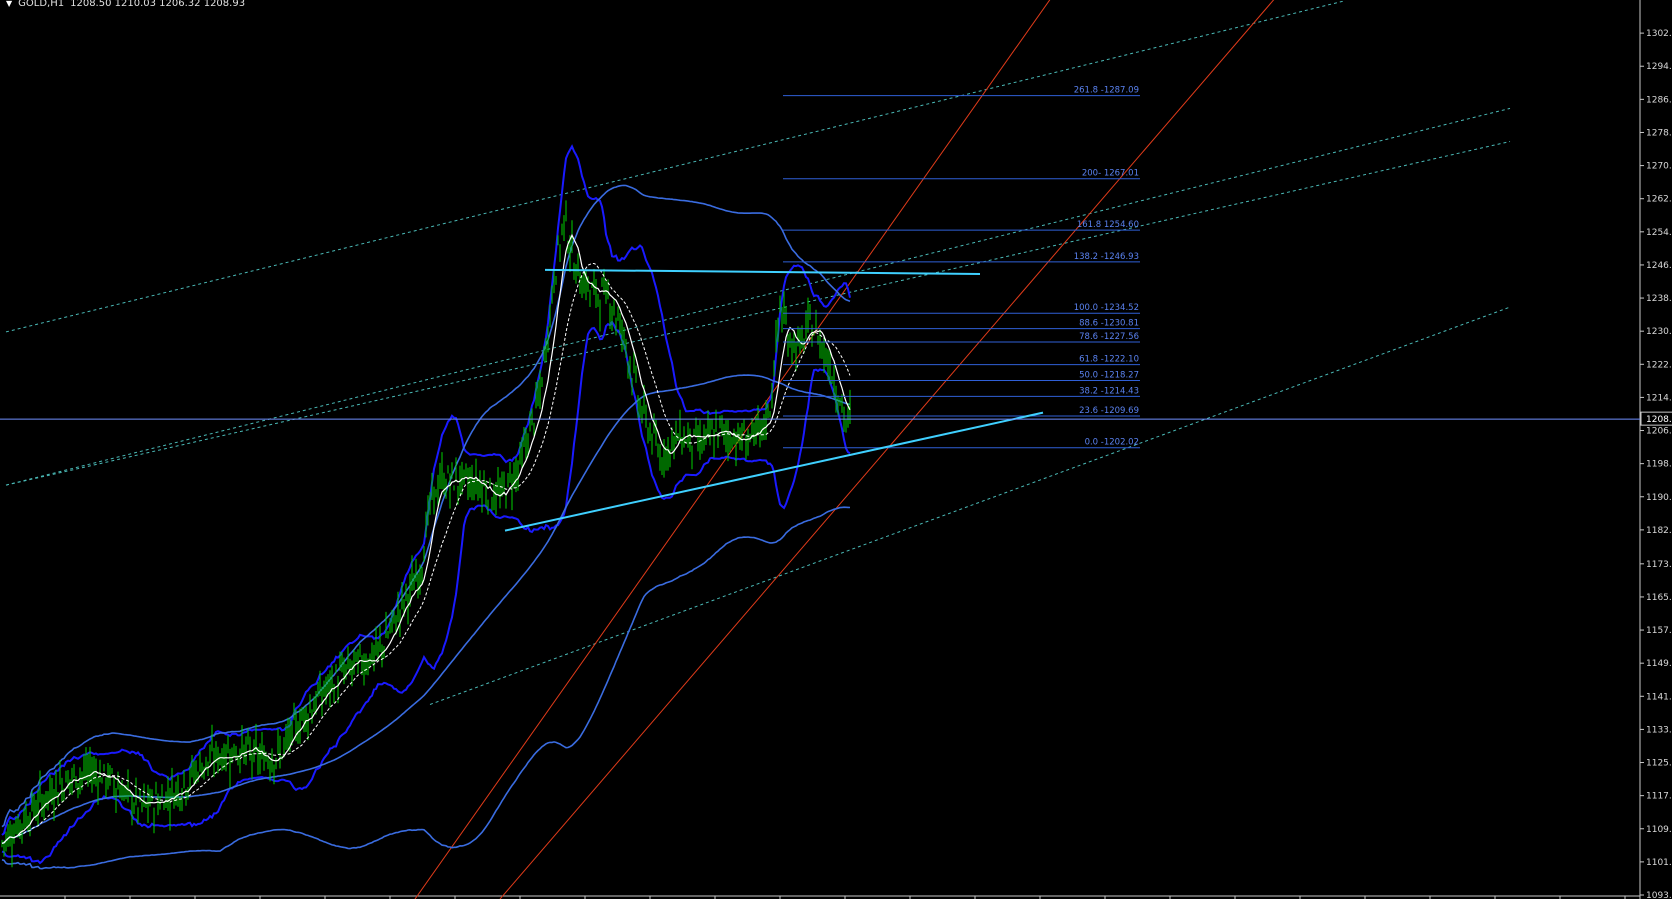 Image resolution: width=1672 pixels, height=899 pixels. I want to click on fib-level-label: 78.6 -1227.56, so click(1109, 337).